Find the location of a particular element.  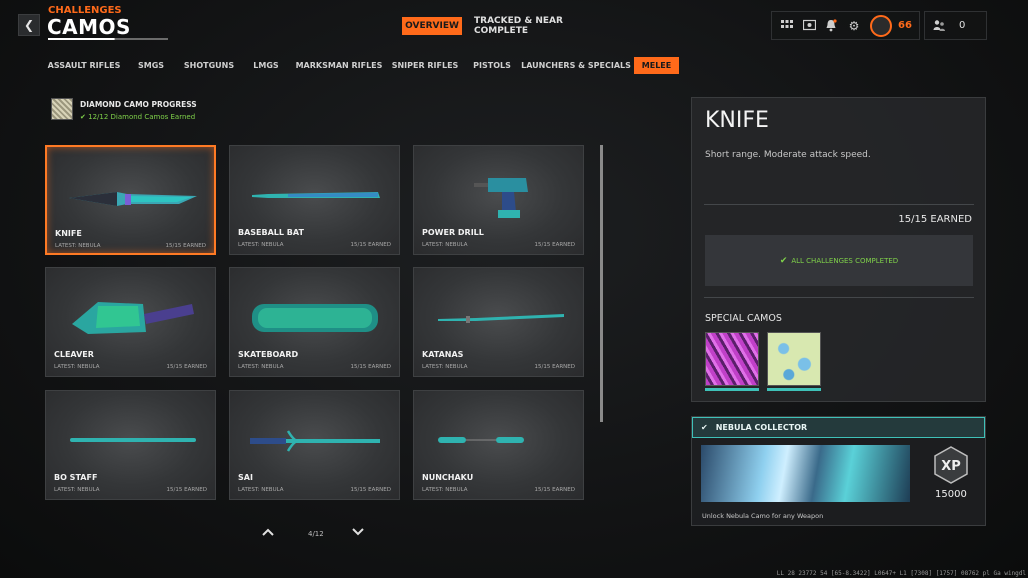

header-toolbar: ⚙ 66 is located at coordinates (845, 25).